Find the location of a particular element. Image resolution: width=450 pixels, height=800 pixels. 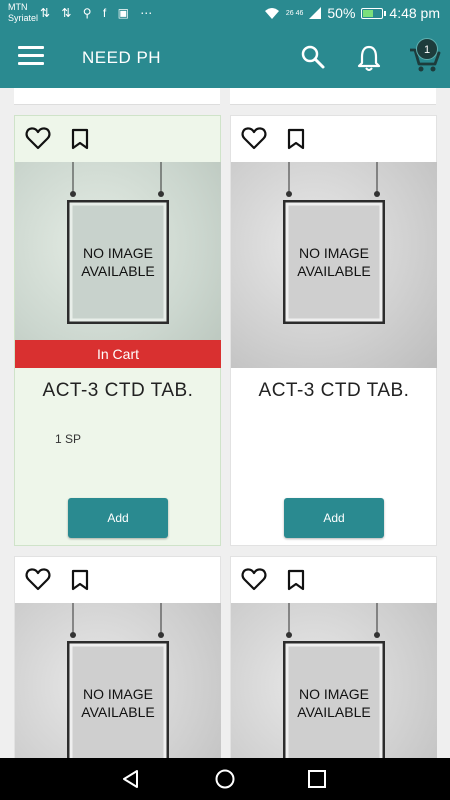

bell-icon is located at coordinates (369, 58).